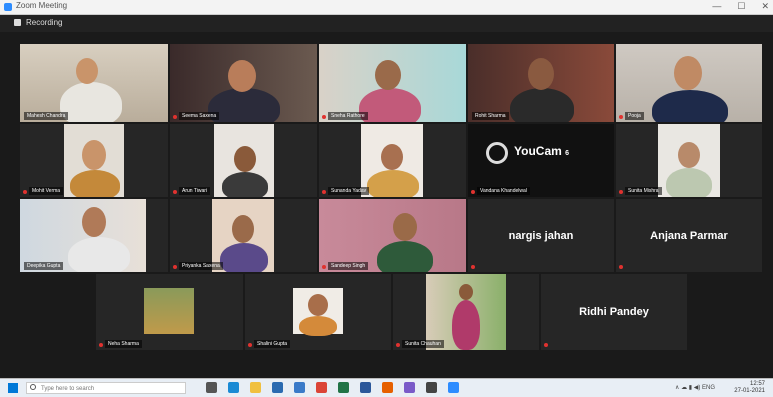 The height and width of the screenshot is (397, 773). Describe the element at coordinates (233, 387) in the screenshot. I see `edge-icon` at that location.